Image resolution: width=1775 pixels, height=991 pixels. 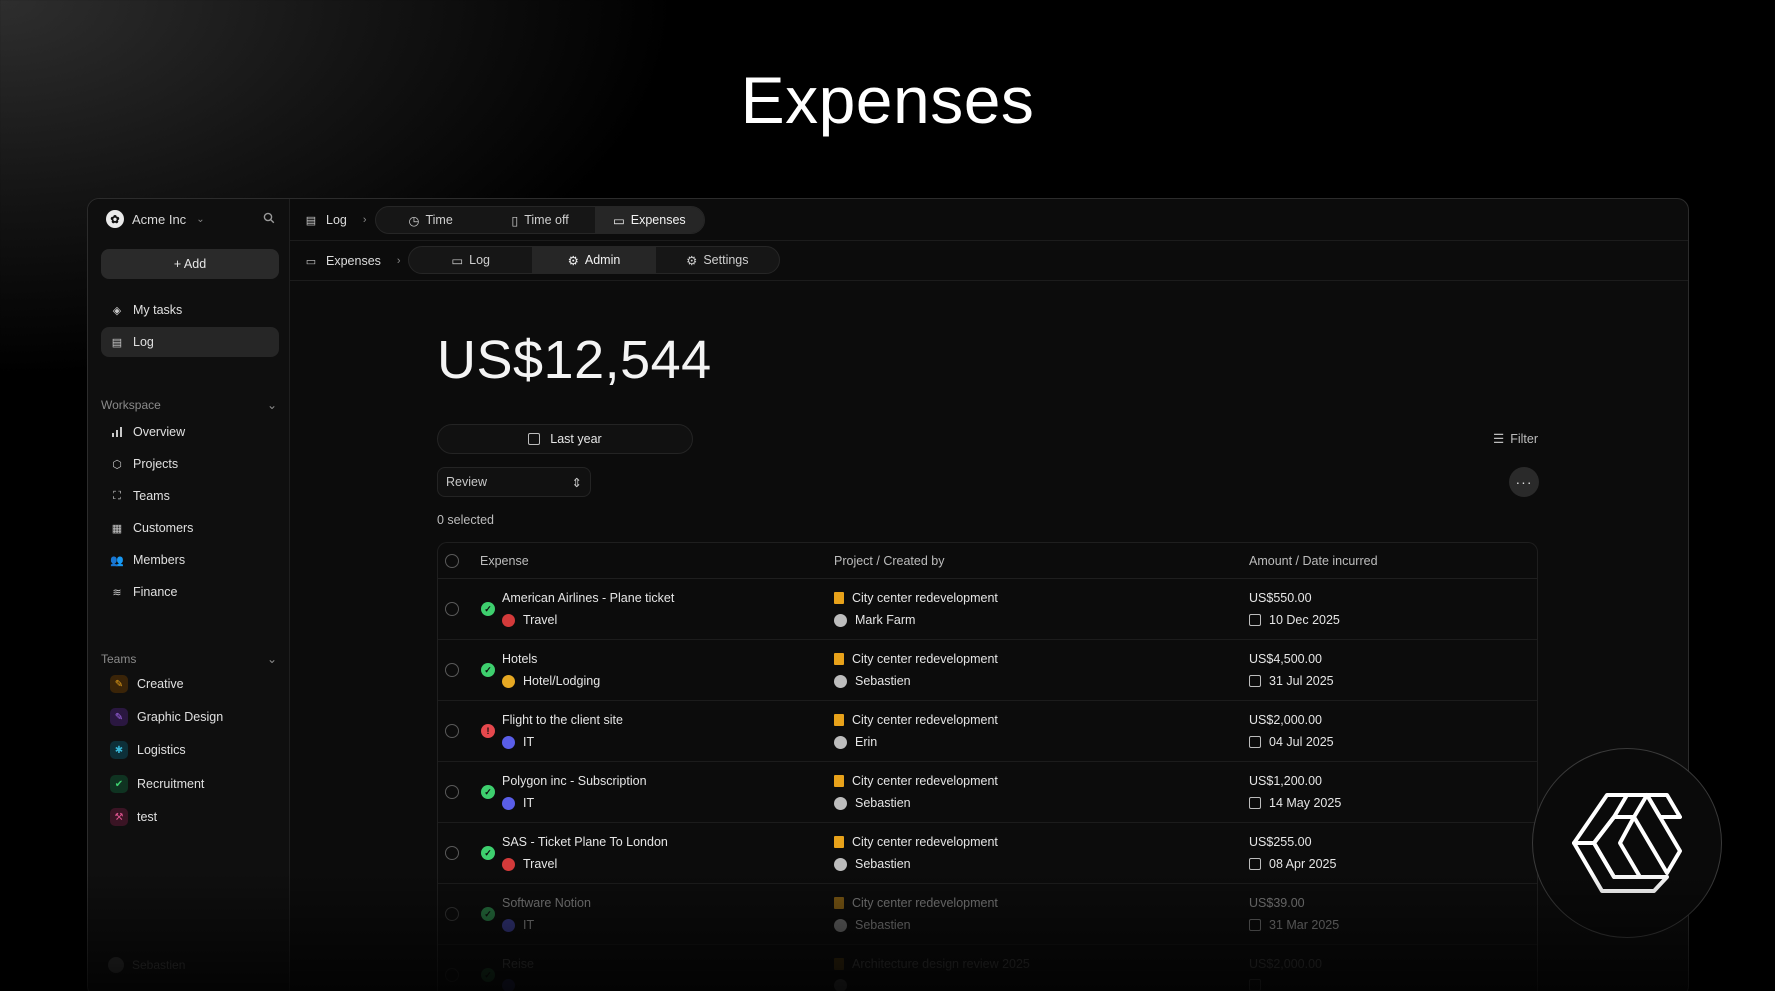 What do you see at coordinates (414, 220) in the screenshot?
I see `clock-icon: ◷` at bounding box center [414, 220].